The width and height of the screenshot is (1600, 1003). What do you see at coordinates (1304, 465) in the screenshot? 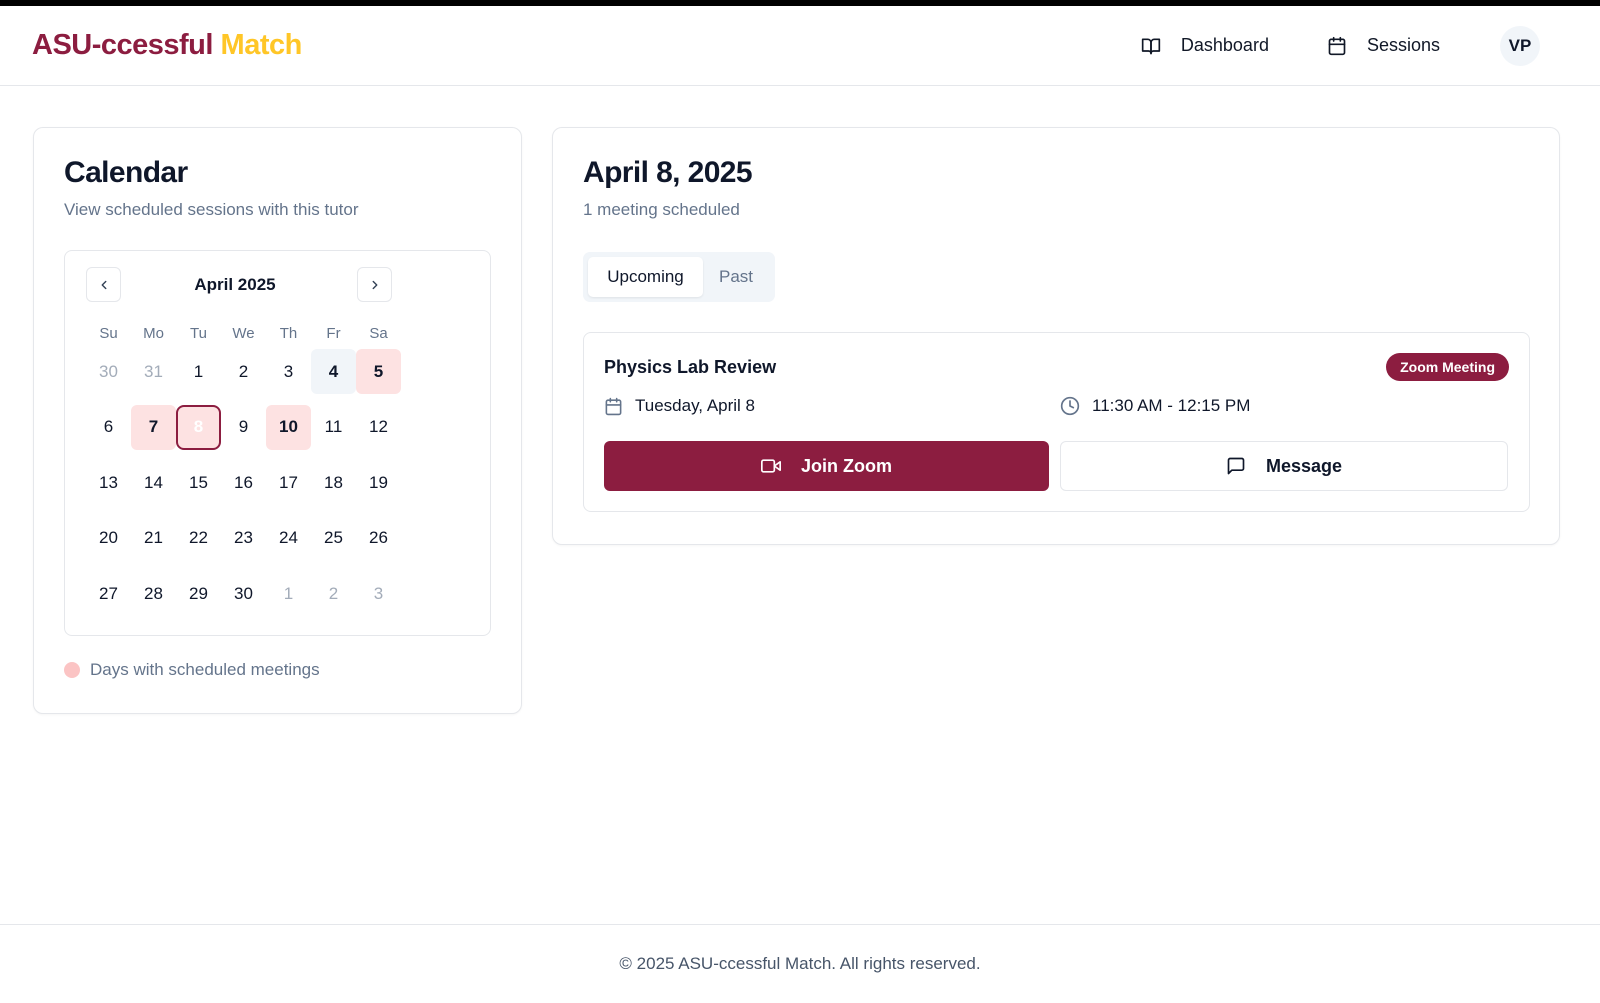
I see `message-label: Message` at bounding box center [1304, 465].